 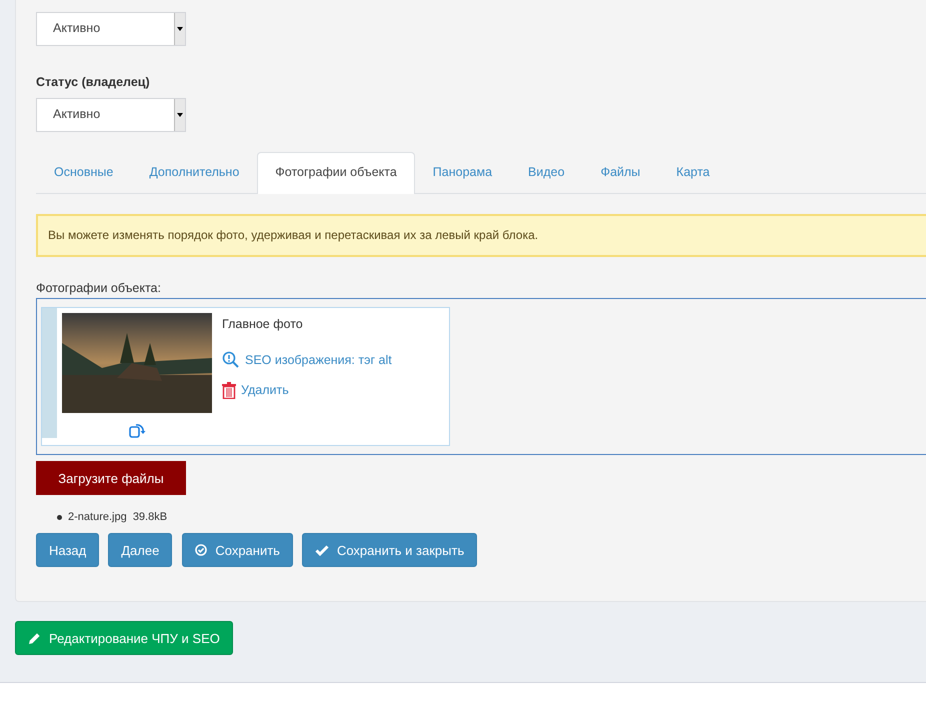 I want to click on tab: Карта, so click(x=693, y=173).